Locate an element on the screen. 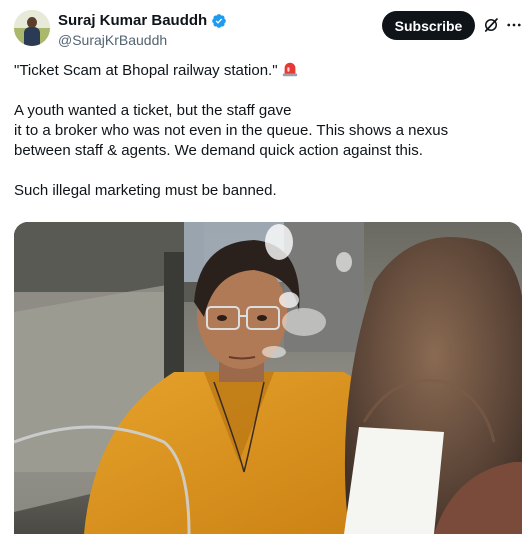  author-handle: @SurajKrBauddh is located at coordinates (142, 40).